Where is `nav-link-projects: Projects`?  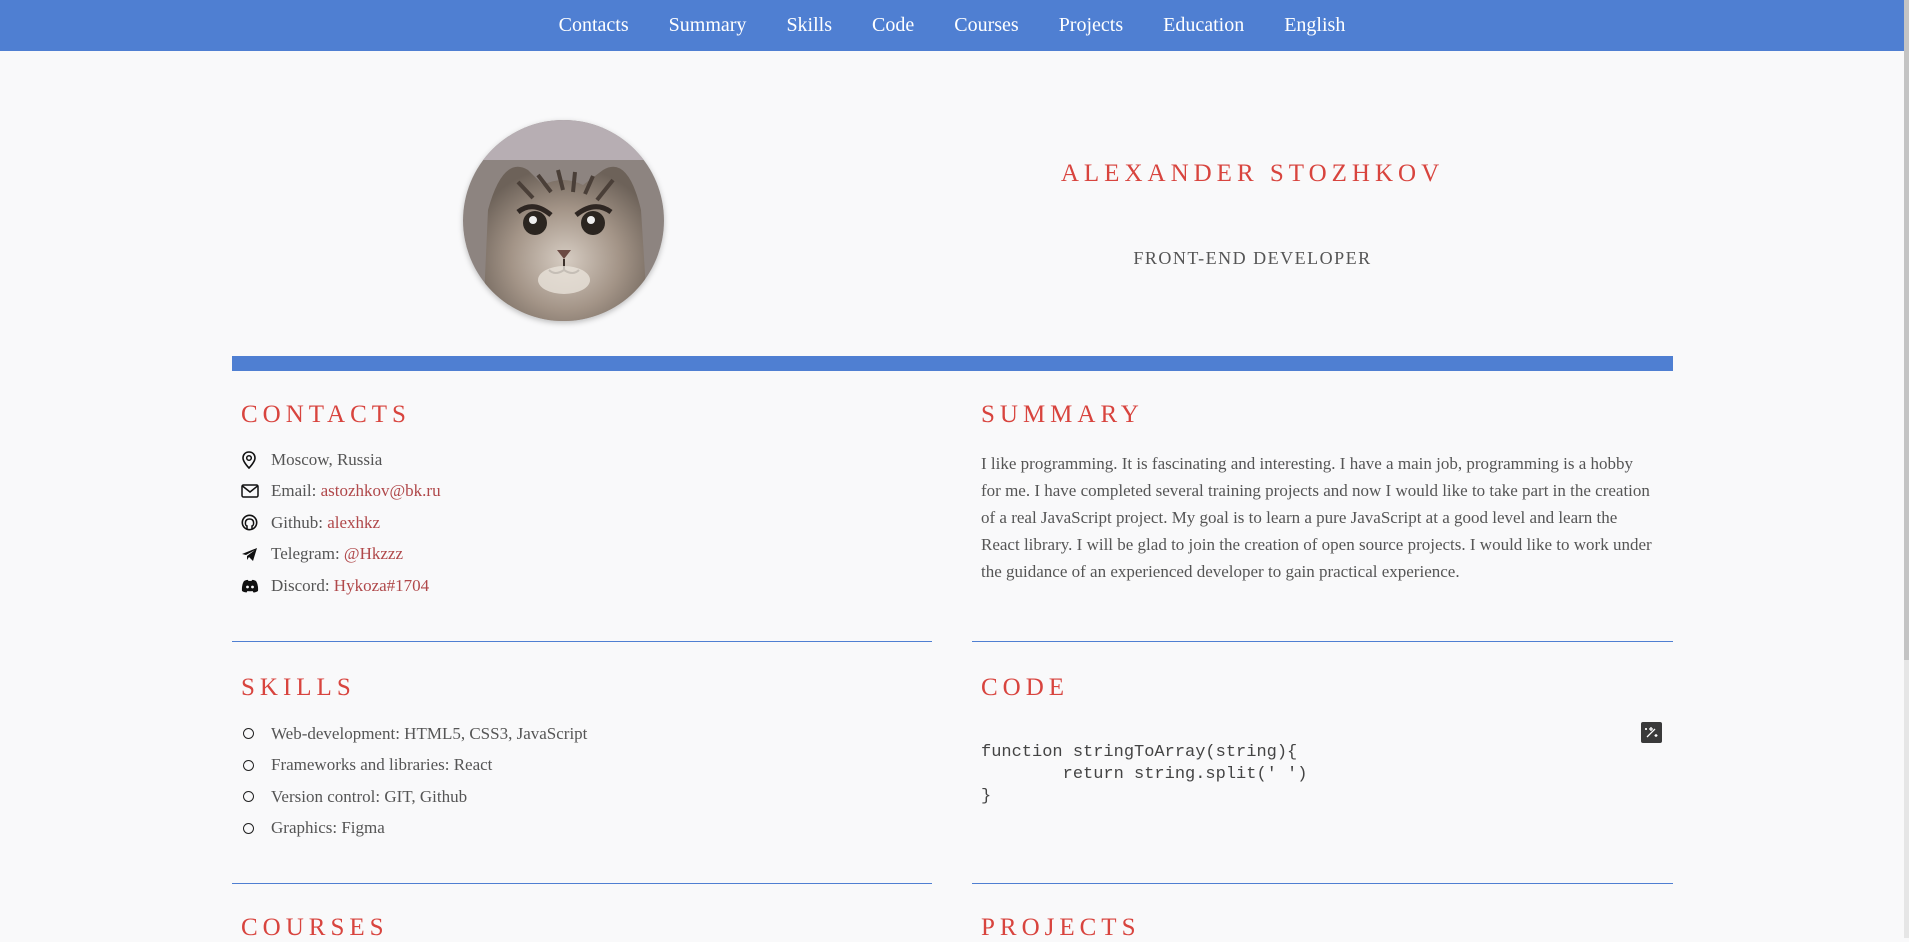 nav-link-projects: Projects is located at coordinates (1091, 25).